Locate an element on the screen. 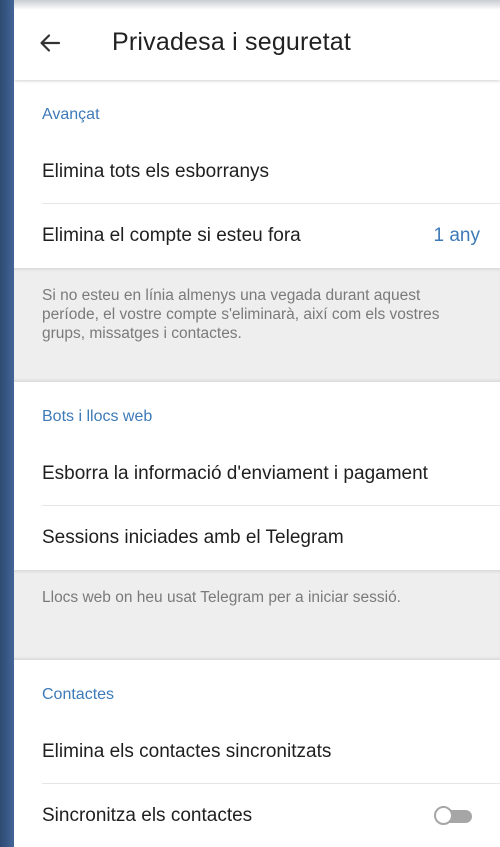 The height and width of the screenshot is (847, 500). arrow-left-icon is located at coordinates (50, 45).